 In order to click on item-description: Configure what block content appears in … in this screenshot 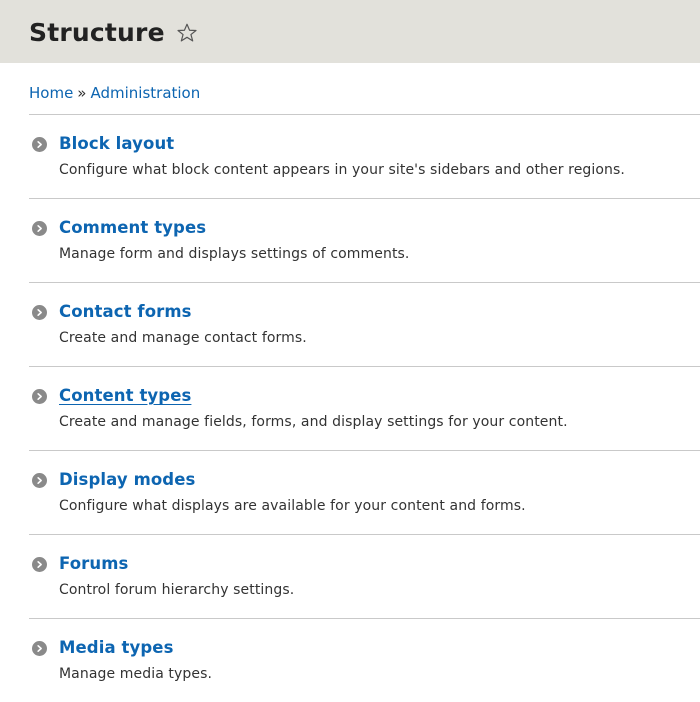, I will do `click(342, 170)`.